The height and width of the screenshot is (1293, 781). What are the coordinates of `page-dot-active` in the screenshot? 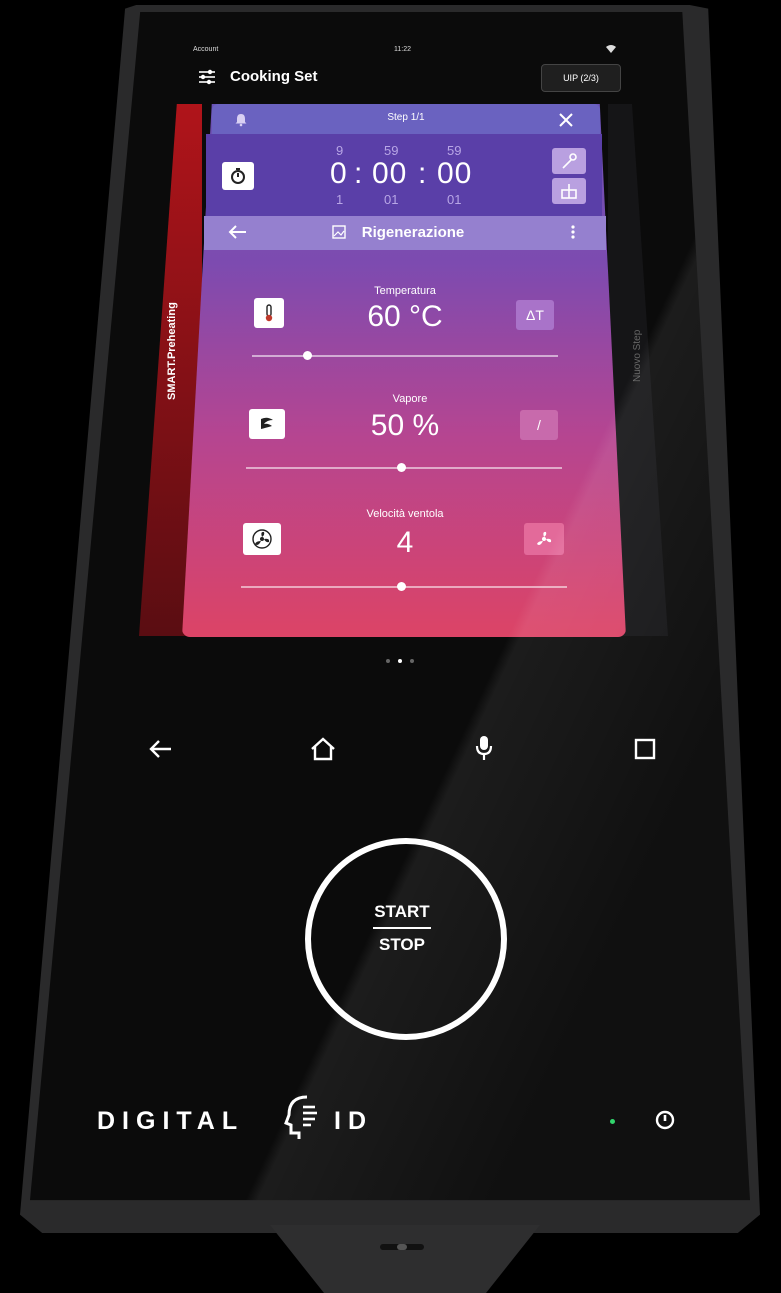 It's located at (400, 661).